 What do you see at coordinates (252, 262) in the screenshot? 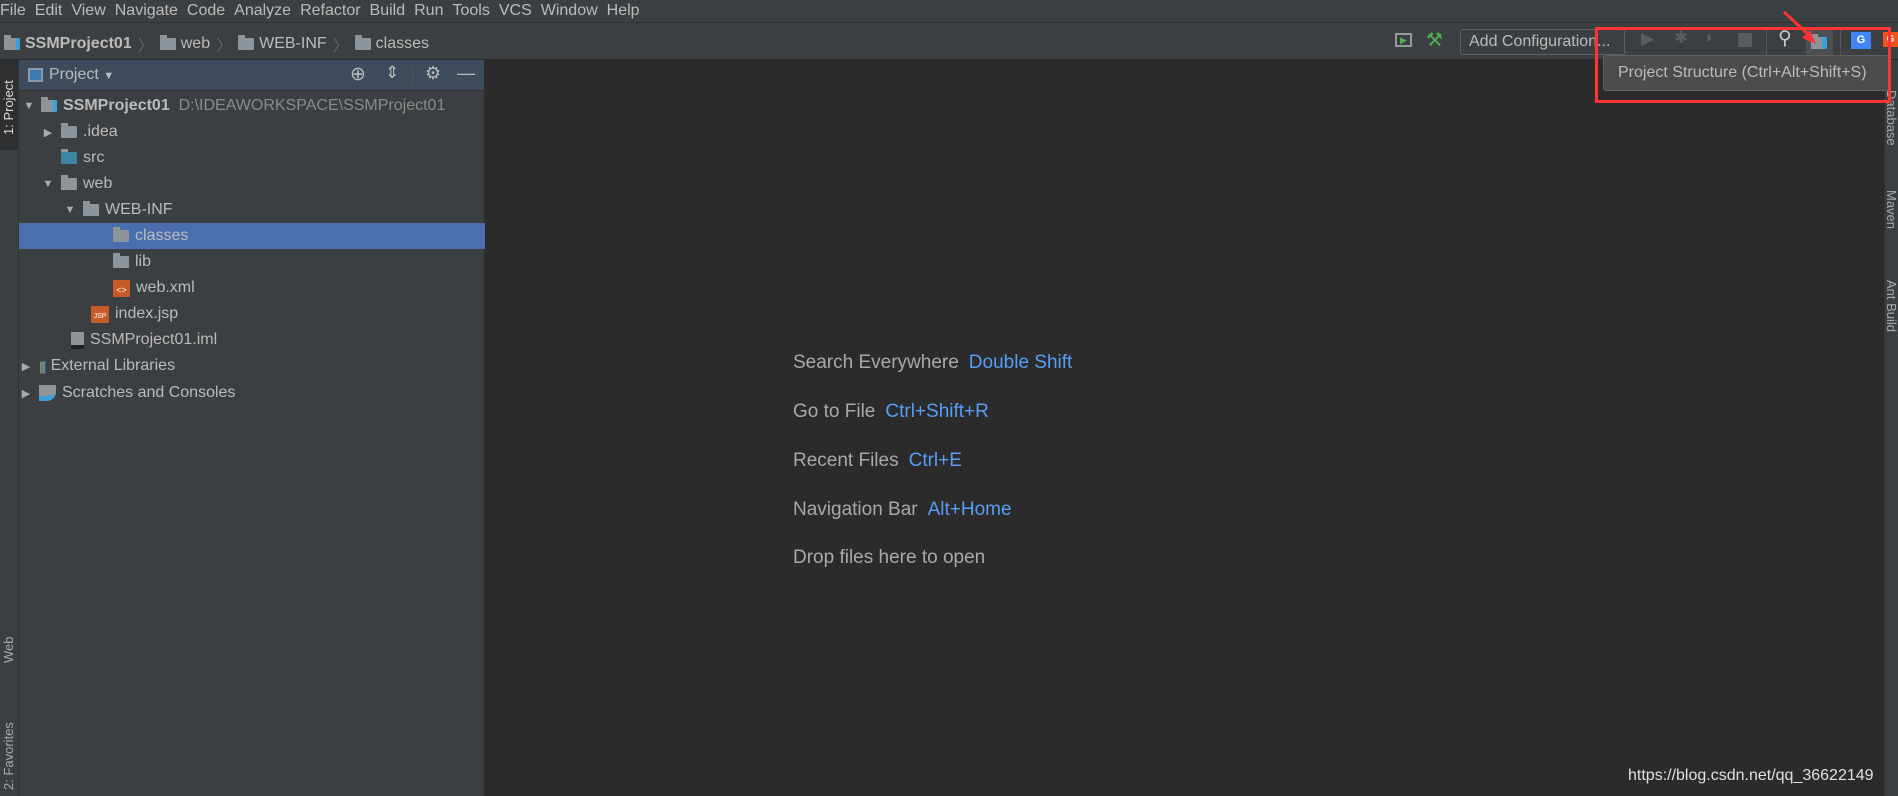
I see `tree-item-lib: lib` at bounding box center [252, 262].